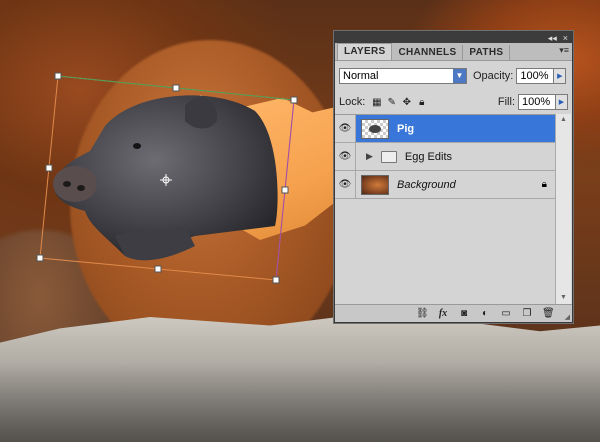  Describe the element at coordinates (365, 51) in the screenshot. I see `tab-layers: LAYERS` at that location.